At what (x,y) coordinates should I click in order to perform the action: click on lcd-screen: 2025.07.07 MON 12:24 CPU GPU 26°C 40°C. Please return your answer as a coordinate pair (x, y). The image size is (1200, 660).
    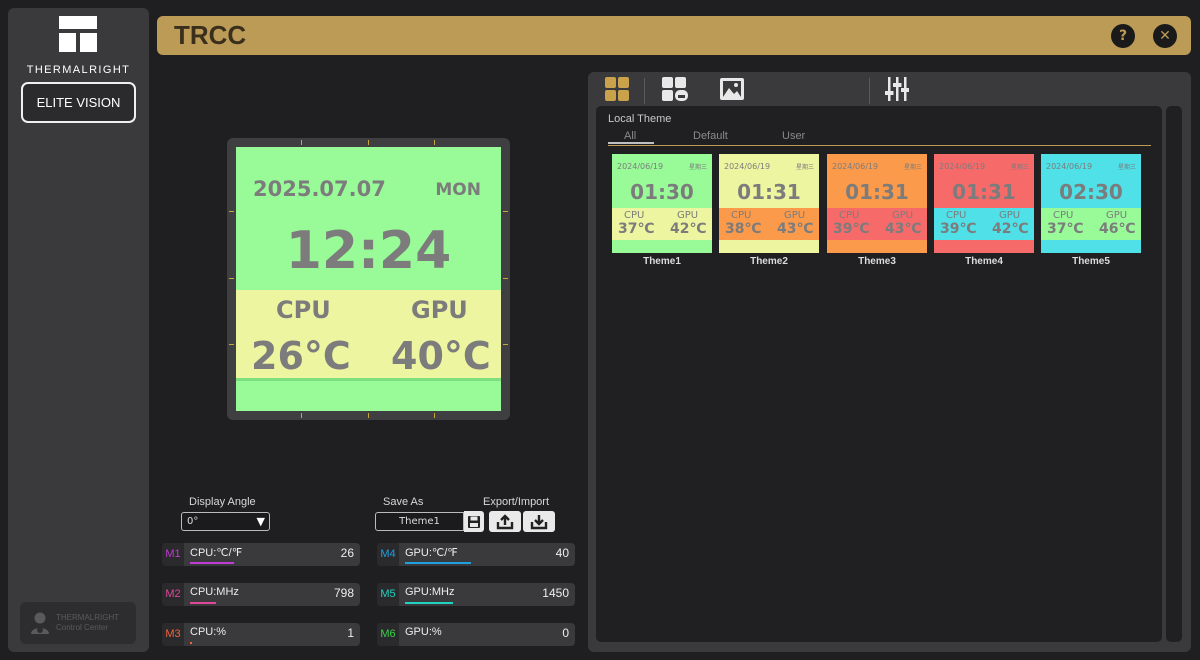
    Looking at the image, I should click on (368, 279).